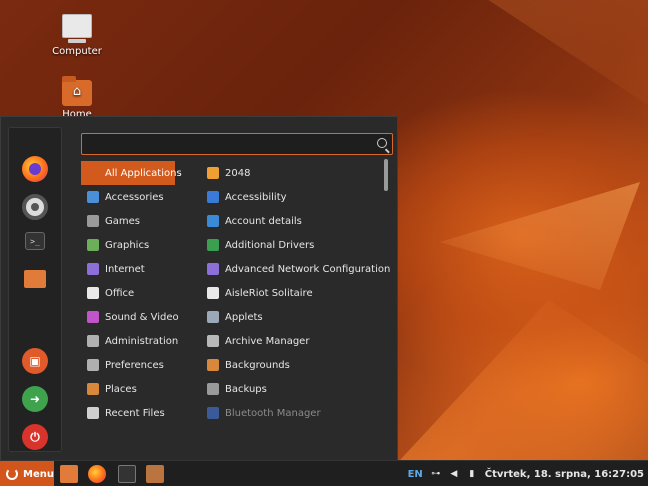  I want to click on firefox-icon, so click(35, 169).